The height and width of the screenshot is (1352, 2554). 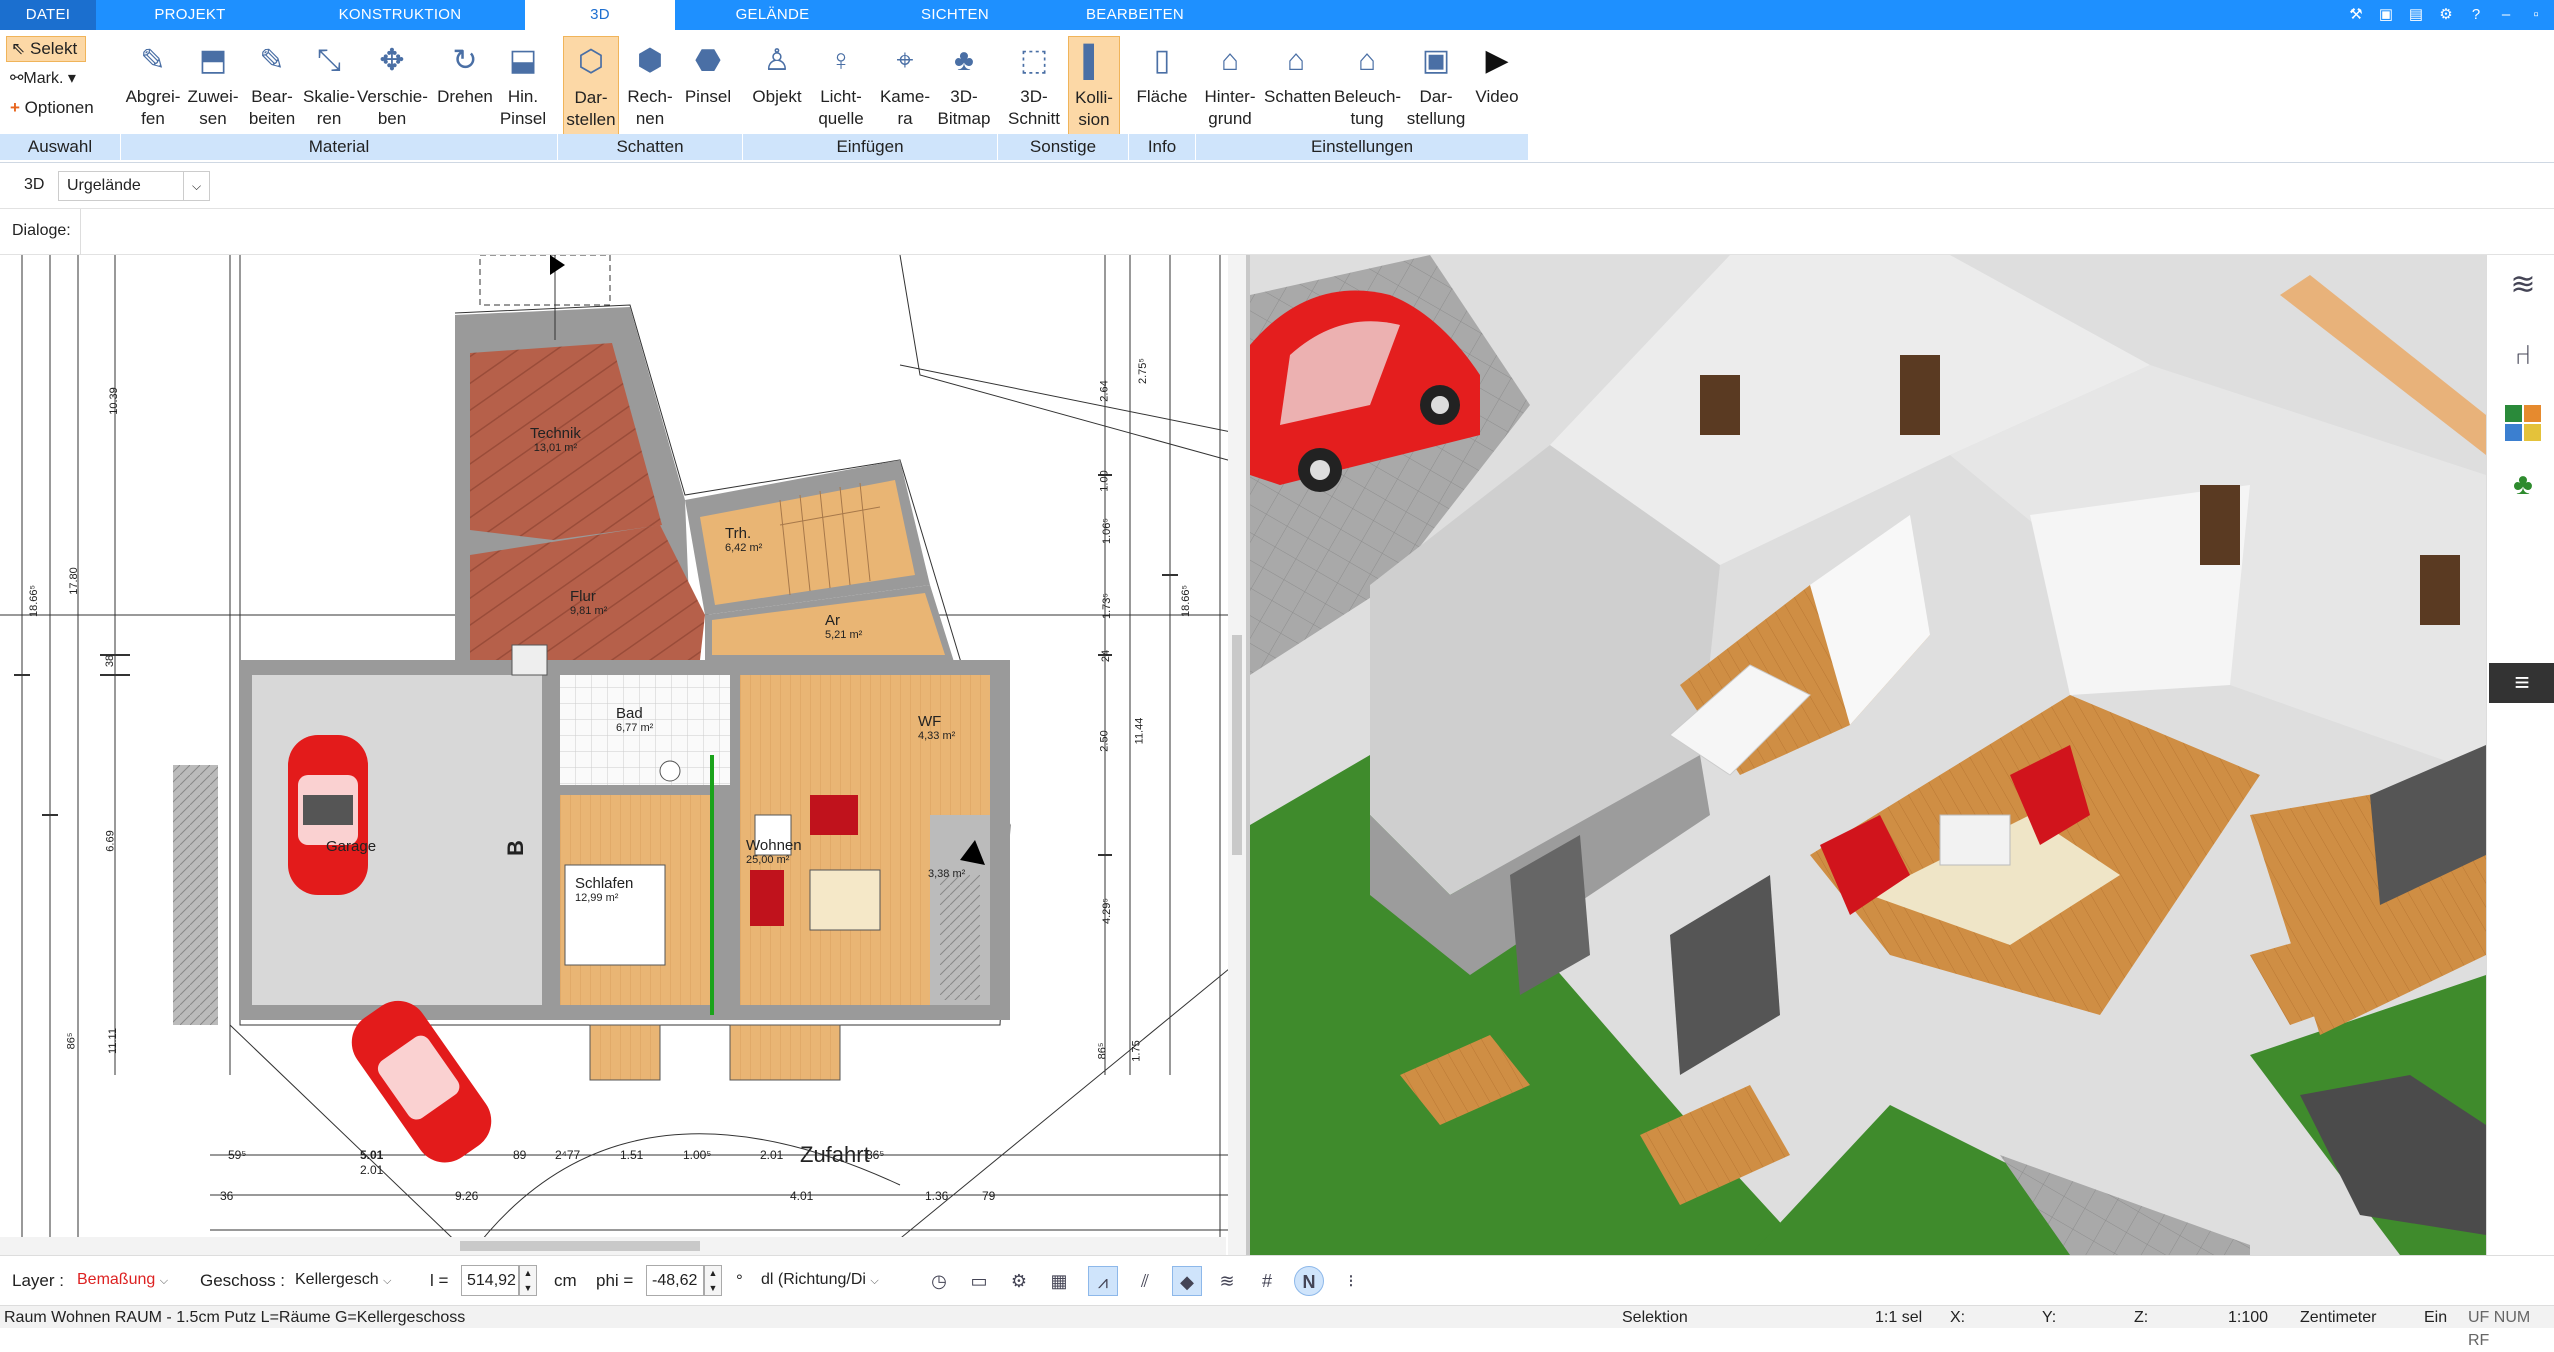 What do you see at coordinates (591, 61) in the screenshot?
I see `render-icon: ⬡` at bounding box center [591, 61].